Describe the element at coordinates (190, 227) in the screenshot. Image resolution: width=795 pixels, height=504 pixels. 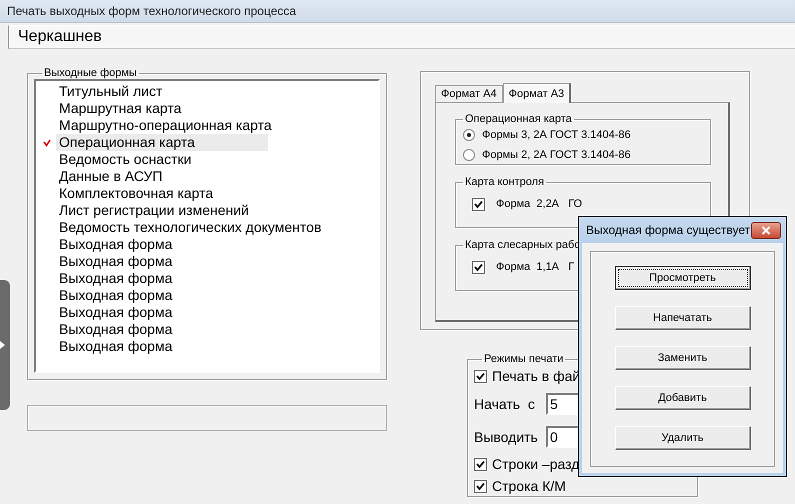
I see `form-item: Ведомость технологических документов` at that location.